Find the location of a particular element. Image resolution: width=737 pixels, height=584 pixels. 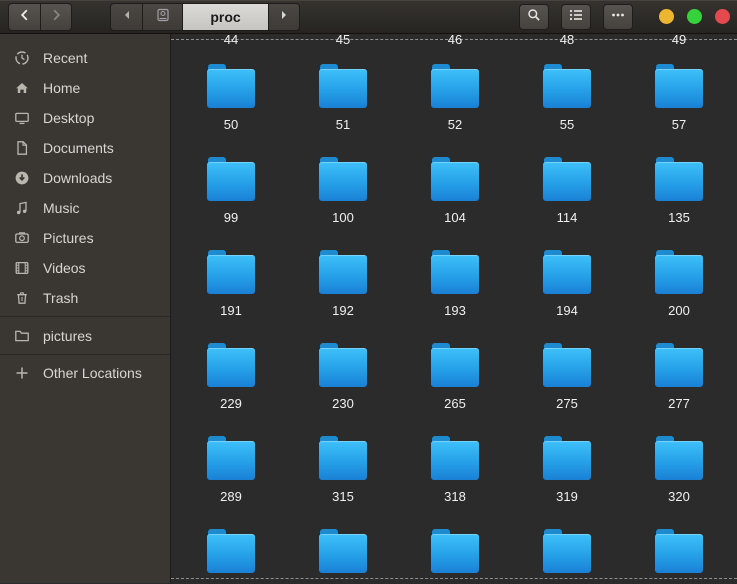

folder-item: 319 is located at coordinates (567, 470).